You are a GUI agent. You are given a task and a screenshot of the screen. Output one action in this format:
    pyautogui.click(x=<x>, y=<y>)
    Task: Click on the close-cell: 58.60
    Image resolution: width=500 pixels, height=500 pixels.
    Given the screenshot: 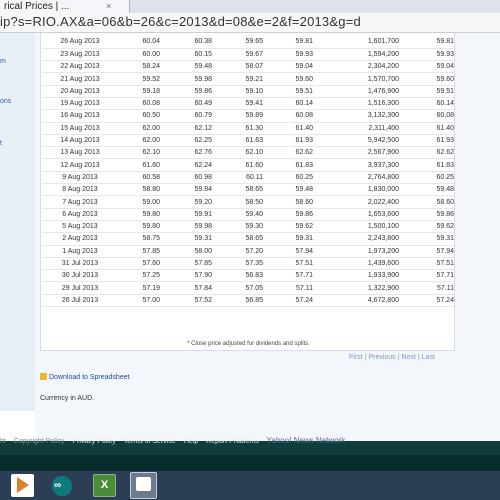 What is the action you would take?
    pyautogui.click(x=288, y=202)
    